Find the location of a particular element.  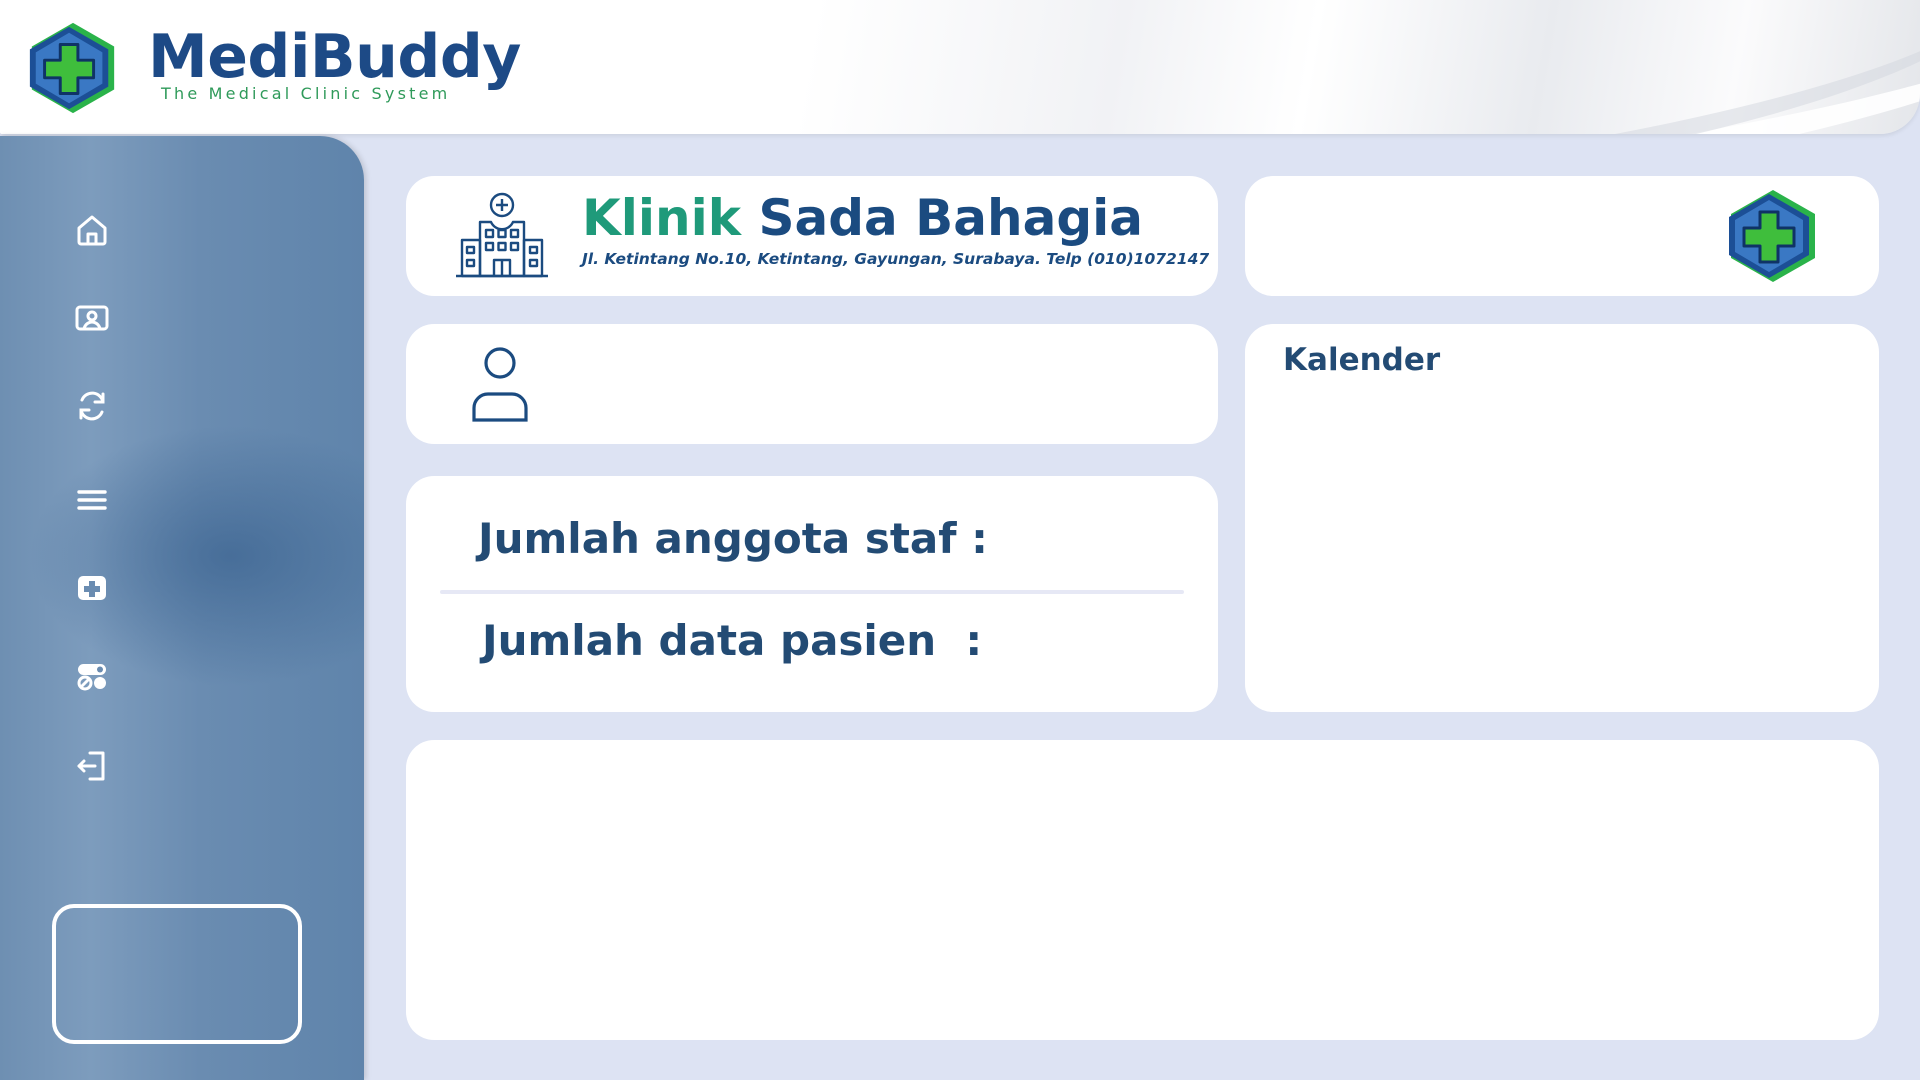

sidebar-bottom-panel is located at coordinates (177, 974).